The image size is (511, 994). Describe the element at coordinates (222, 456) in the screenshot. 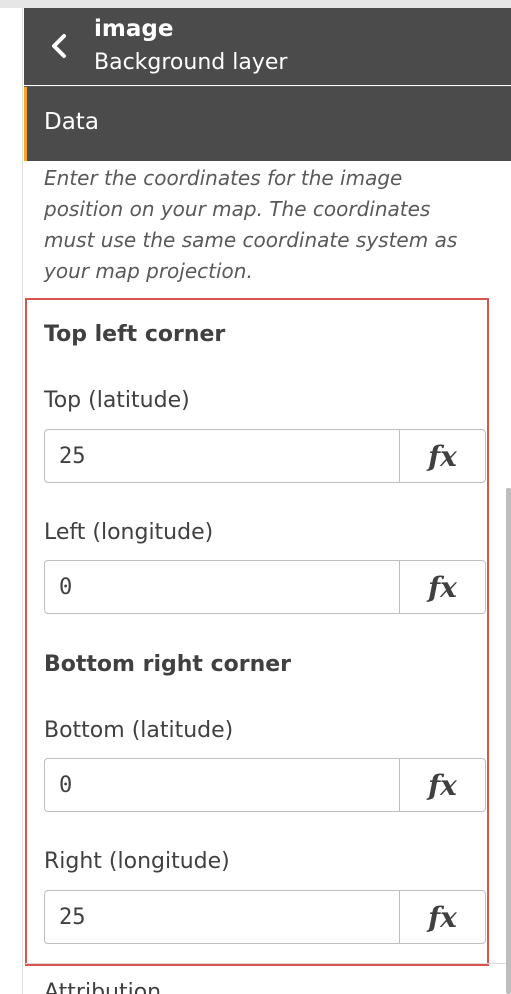

I see `top-latitude-input` at that location.